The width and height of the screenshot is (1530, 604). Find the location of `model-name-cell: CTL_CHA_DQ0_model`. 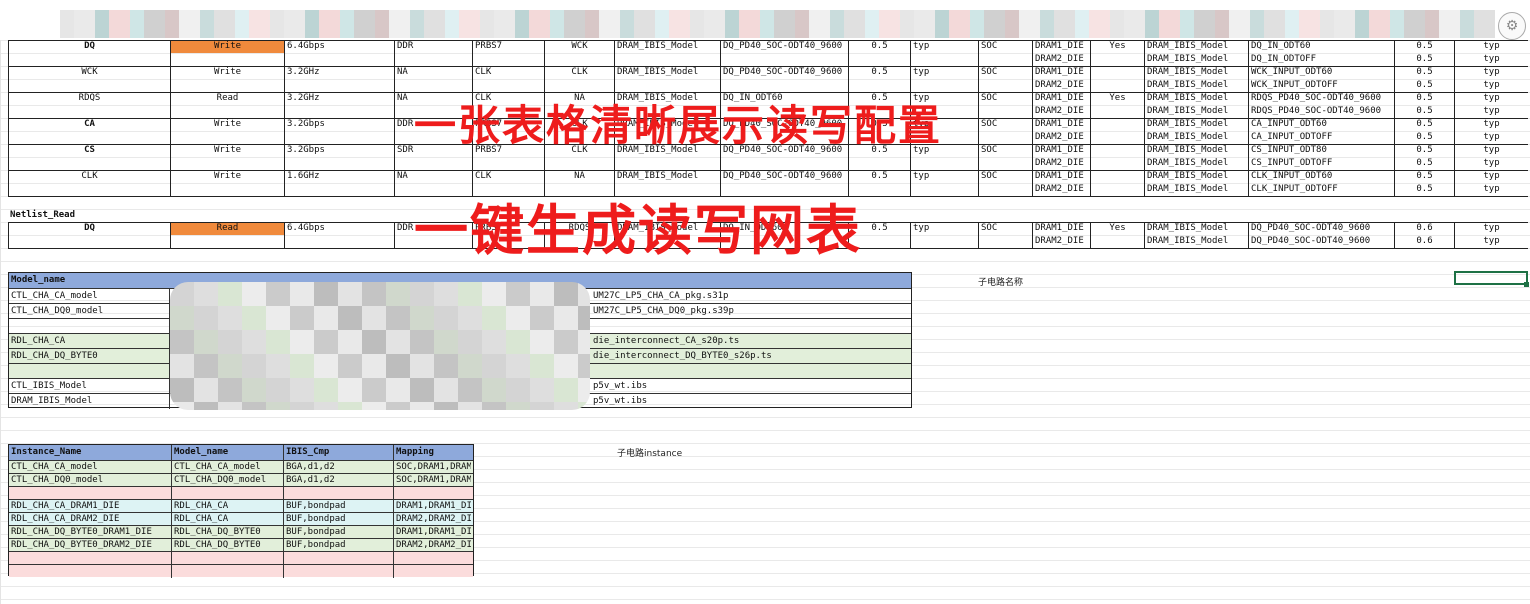

model-name-cell: CTL_CHA_DQ0_model is located at coordinates (89, 311).